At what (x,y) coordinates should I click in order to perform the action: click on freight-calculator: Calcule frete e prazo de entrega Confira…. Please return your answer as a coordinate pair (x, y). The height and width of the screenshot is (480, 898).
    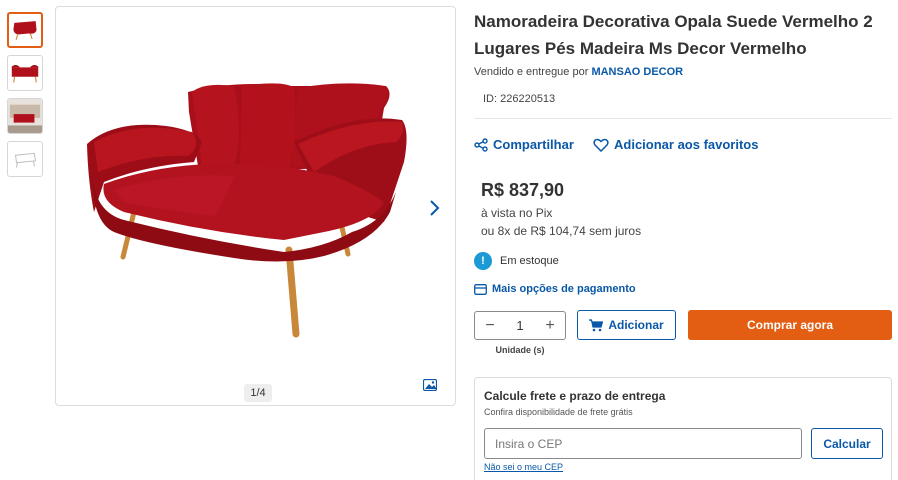
    Looking at the image, I should click on (683, 428).